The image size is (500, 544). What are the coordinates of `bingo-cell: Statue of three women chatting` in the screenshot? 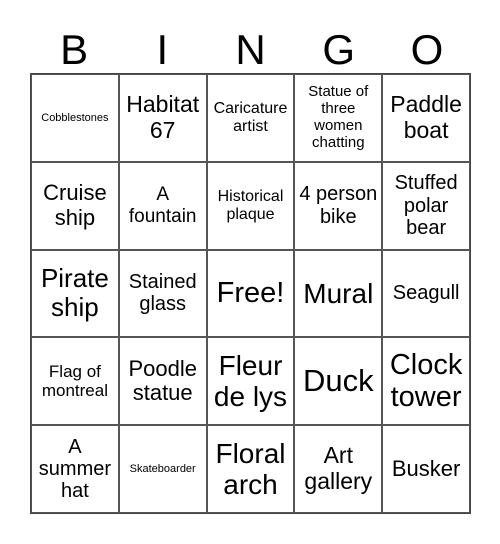 It's located at (338, 118).